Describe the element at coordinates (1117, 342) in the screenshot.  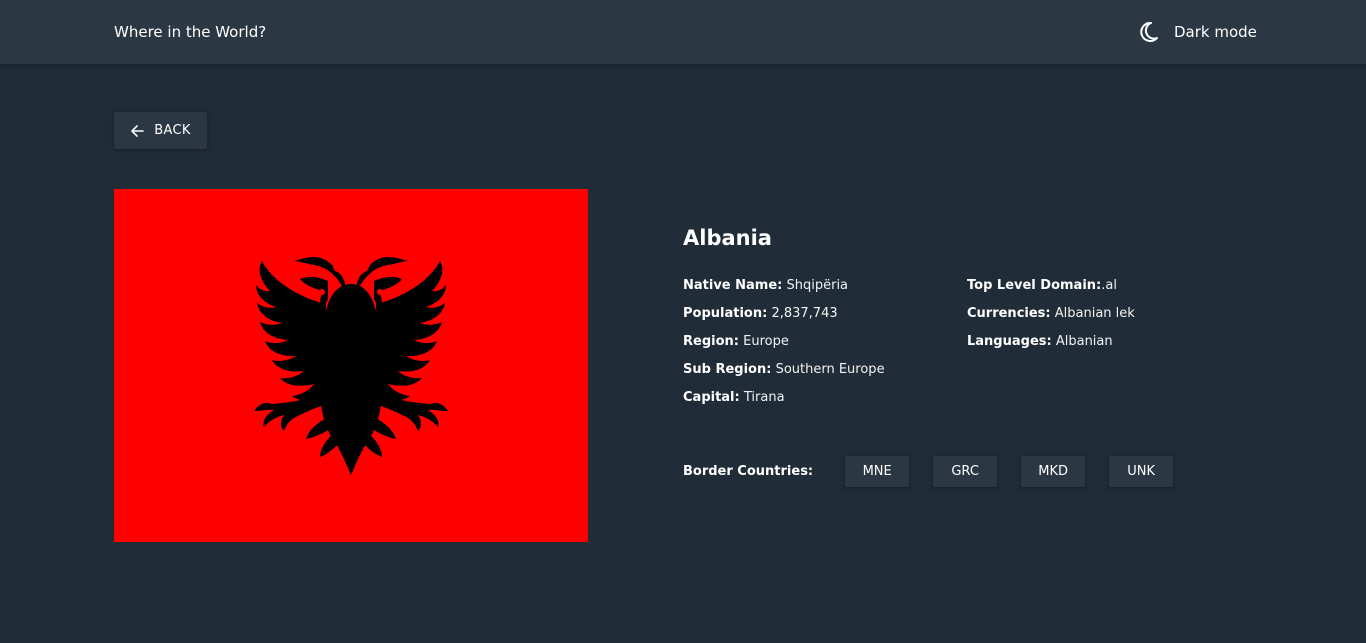
I see `detail-languages: Languages: Albanian` at that location.